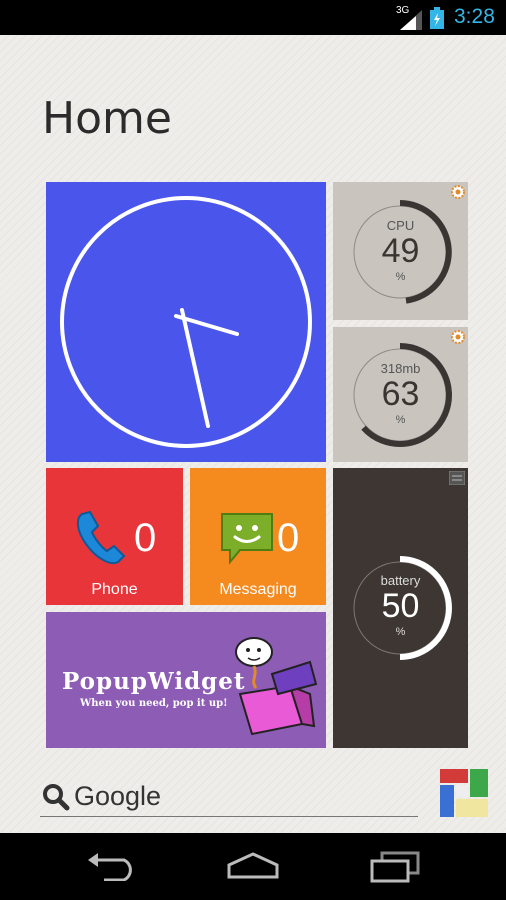 This screenshot has width=506, height=900. Describe the element at coordinates (258, 589) in the screenshot. I see `messaging-label: Messaging` at that location.